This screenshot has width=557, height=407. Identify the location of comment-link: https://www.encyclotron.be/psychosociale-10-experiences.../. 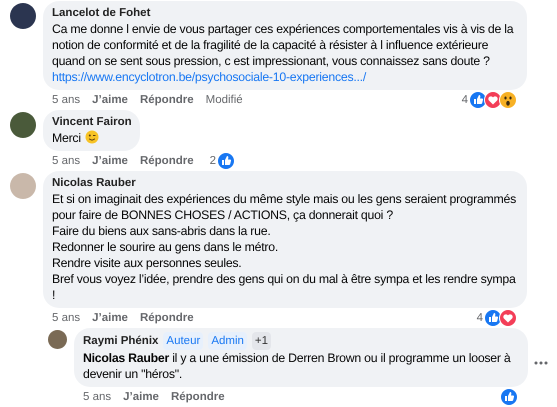
(285, 77).